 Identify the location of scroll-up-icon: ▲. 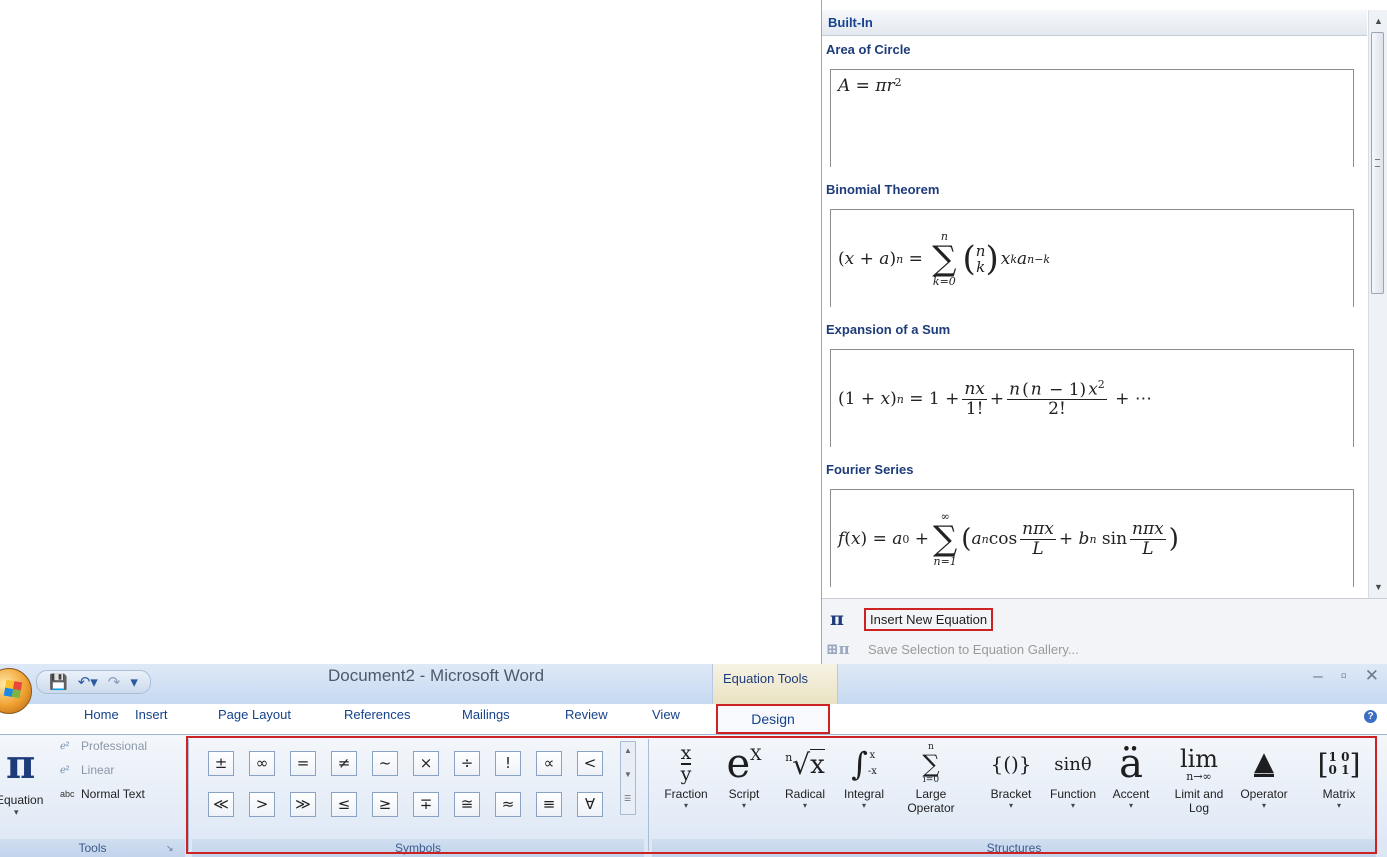
(628, 750).